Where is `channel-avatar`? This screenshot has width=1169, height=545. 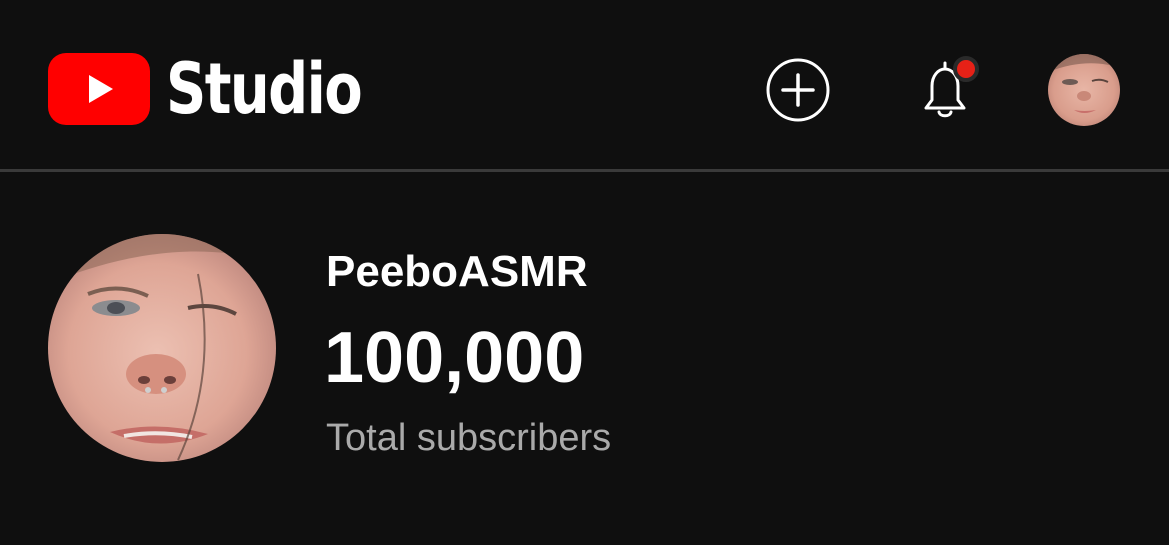
channel-avatar is located at coordinates (162, 348).